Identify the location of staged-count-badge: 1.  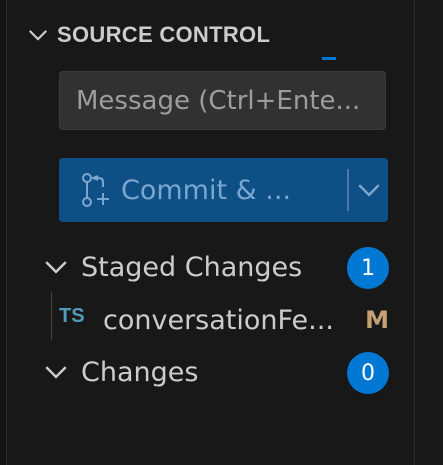
(368, 268).